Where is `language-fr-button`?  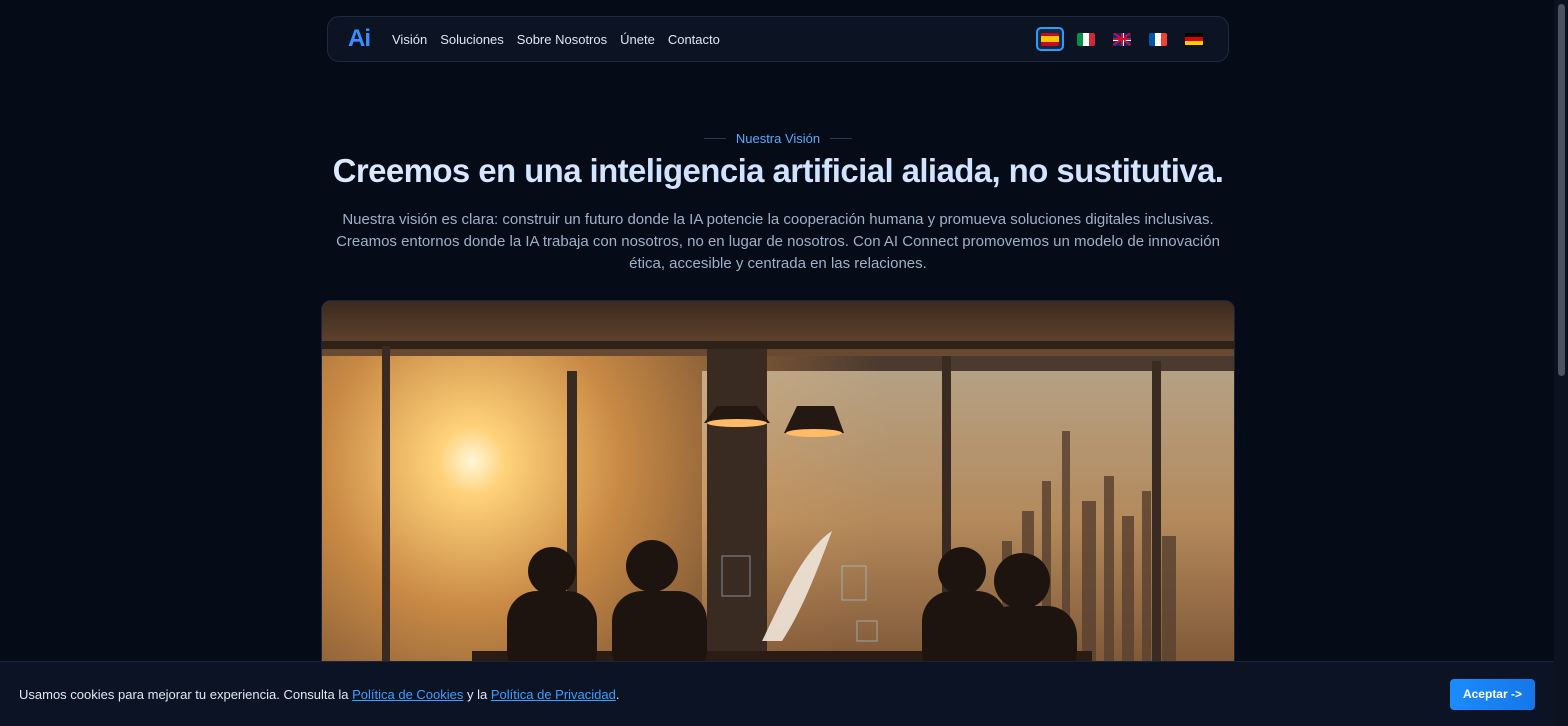 language-fr-button is located at coordinates (1158, 39).